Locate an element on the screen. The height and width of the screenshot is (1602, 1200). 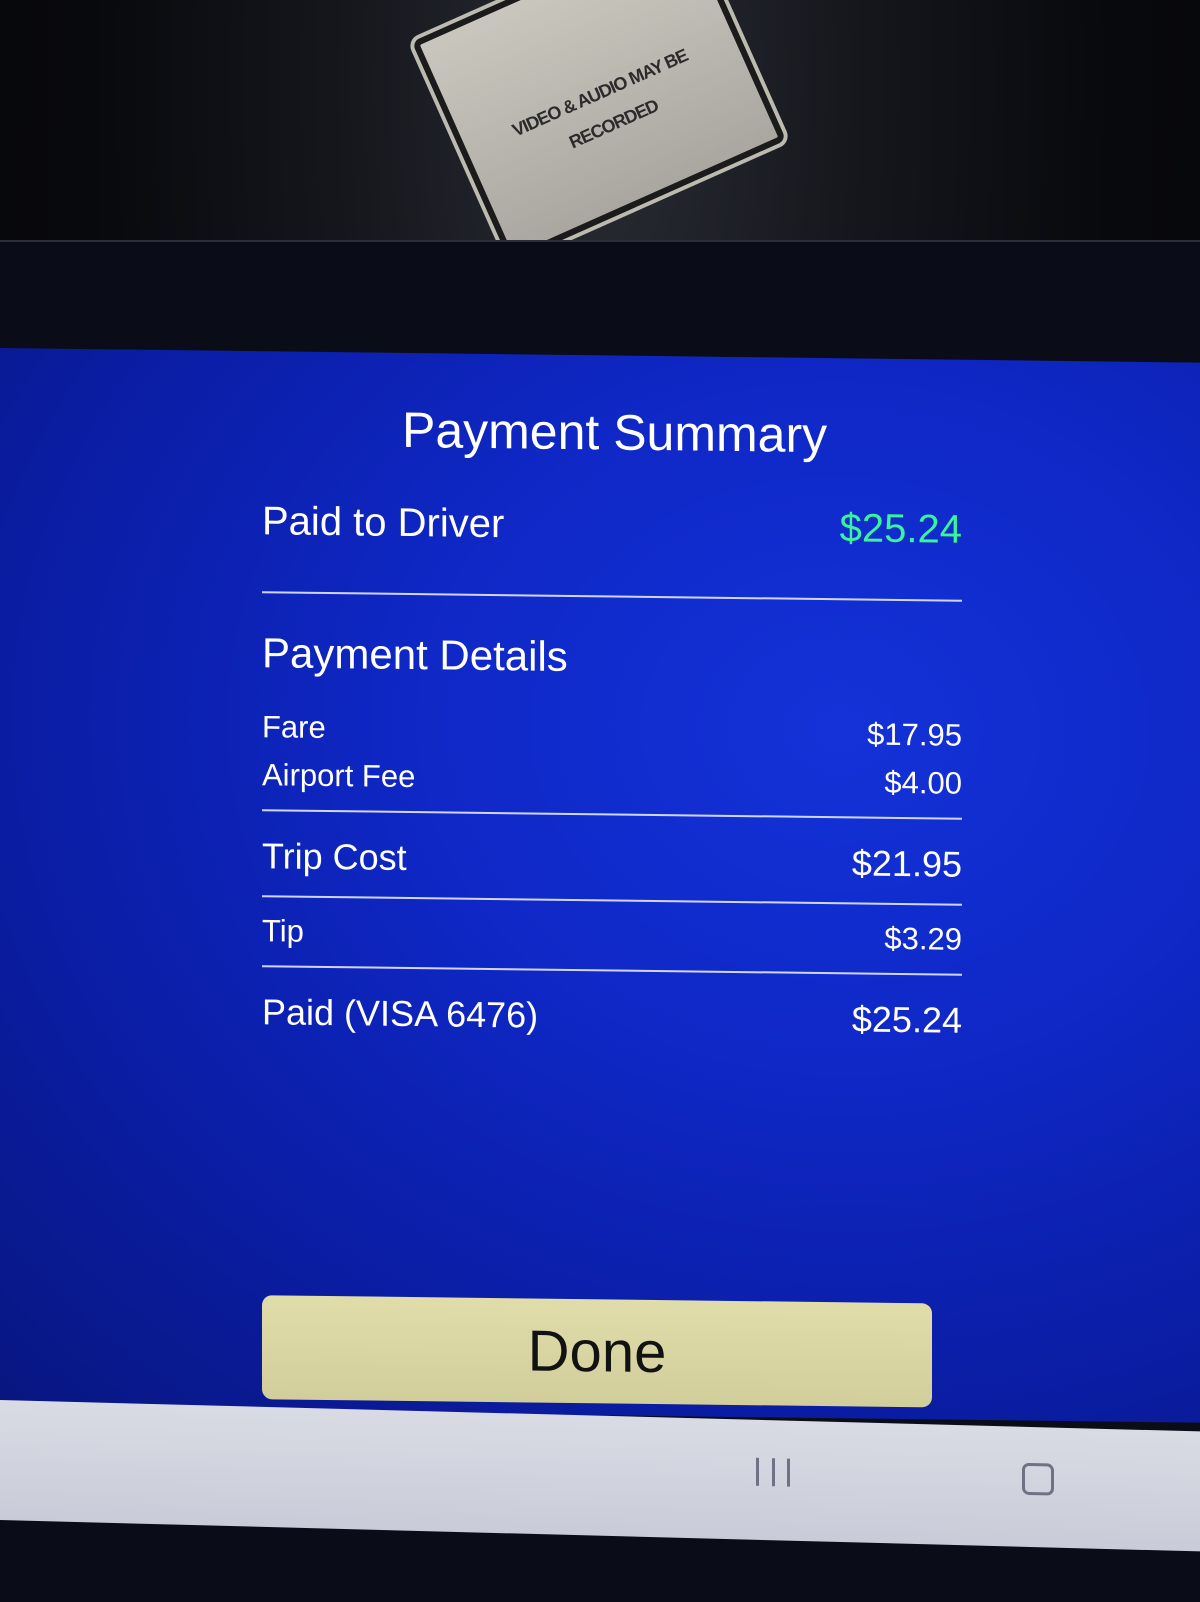
trip-cost-row: Trip Cost $21.95 is located at coordinates (612, 860).